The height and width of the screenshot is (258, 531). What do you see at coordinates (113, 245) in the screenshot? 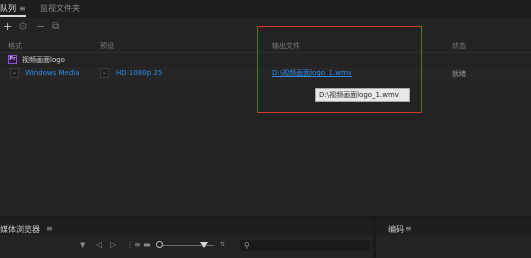
I see `forward-icon: ▷` at bounding box center [113, 245].